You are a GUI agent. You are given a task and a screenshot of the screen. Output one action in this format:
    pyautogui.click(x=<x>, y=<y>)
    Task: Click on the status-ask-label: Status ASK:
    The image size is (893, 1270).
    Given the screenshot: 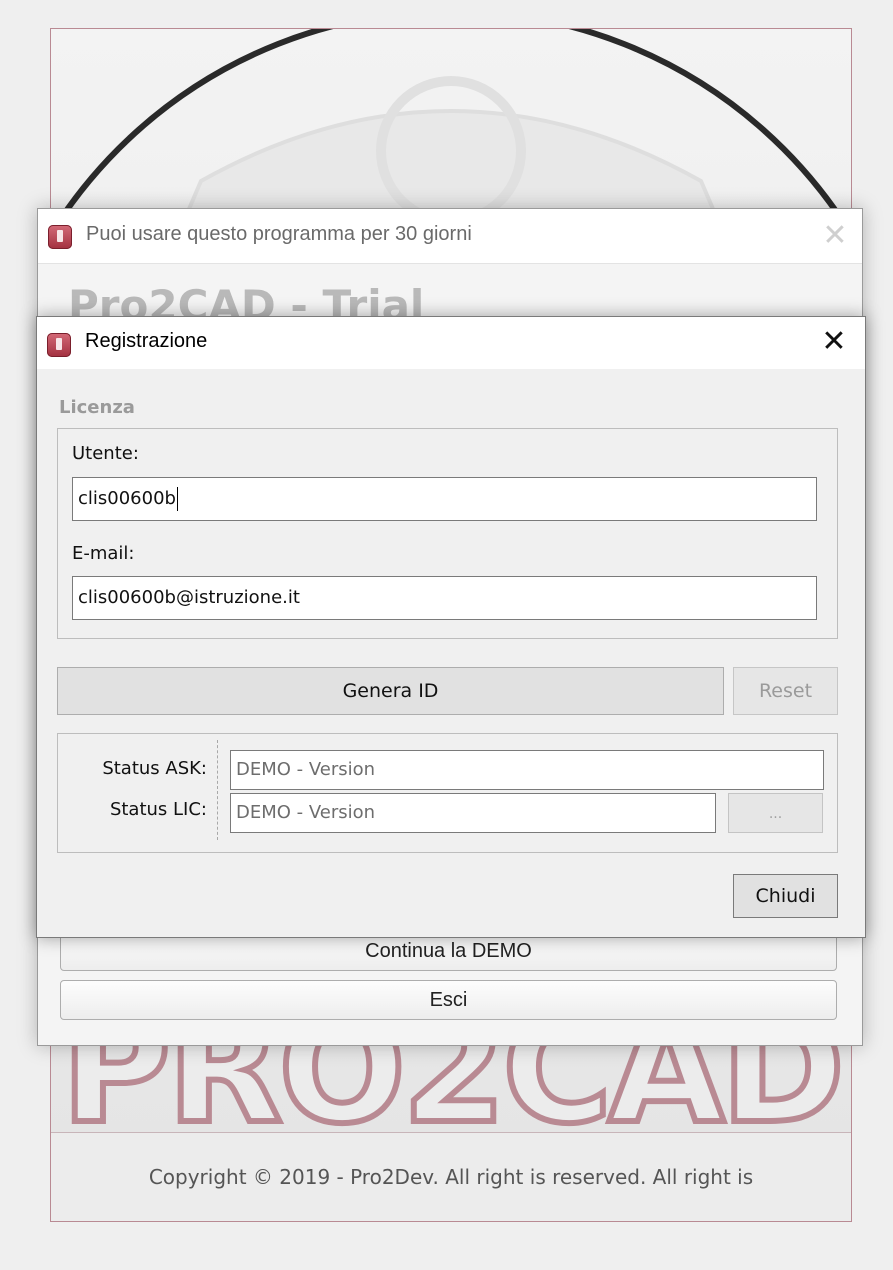 What is the action you would take?
    pyautogui.click(x=154, y=768)
    